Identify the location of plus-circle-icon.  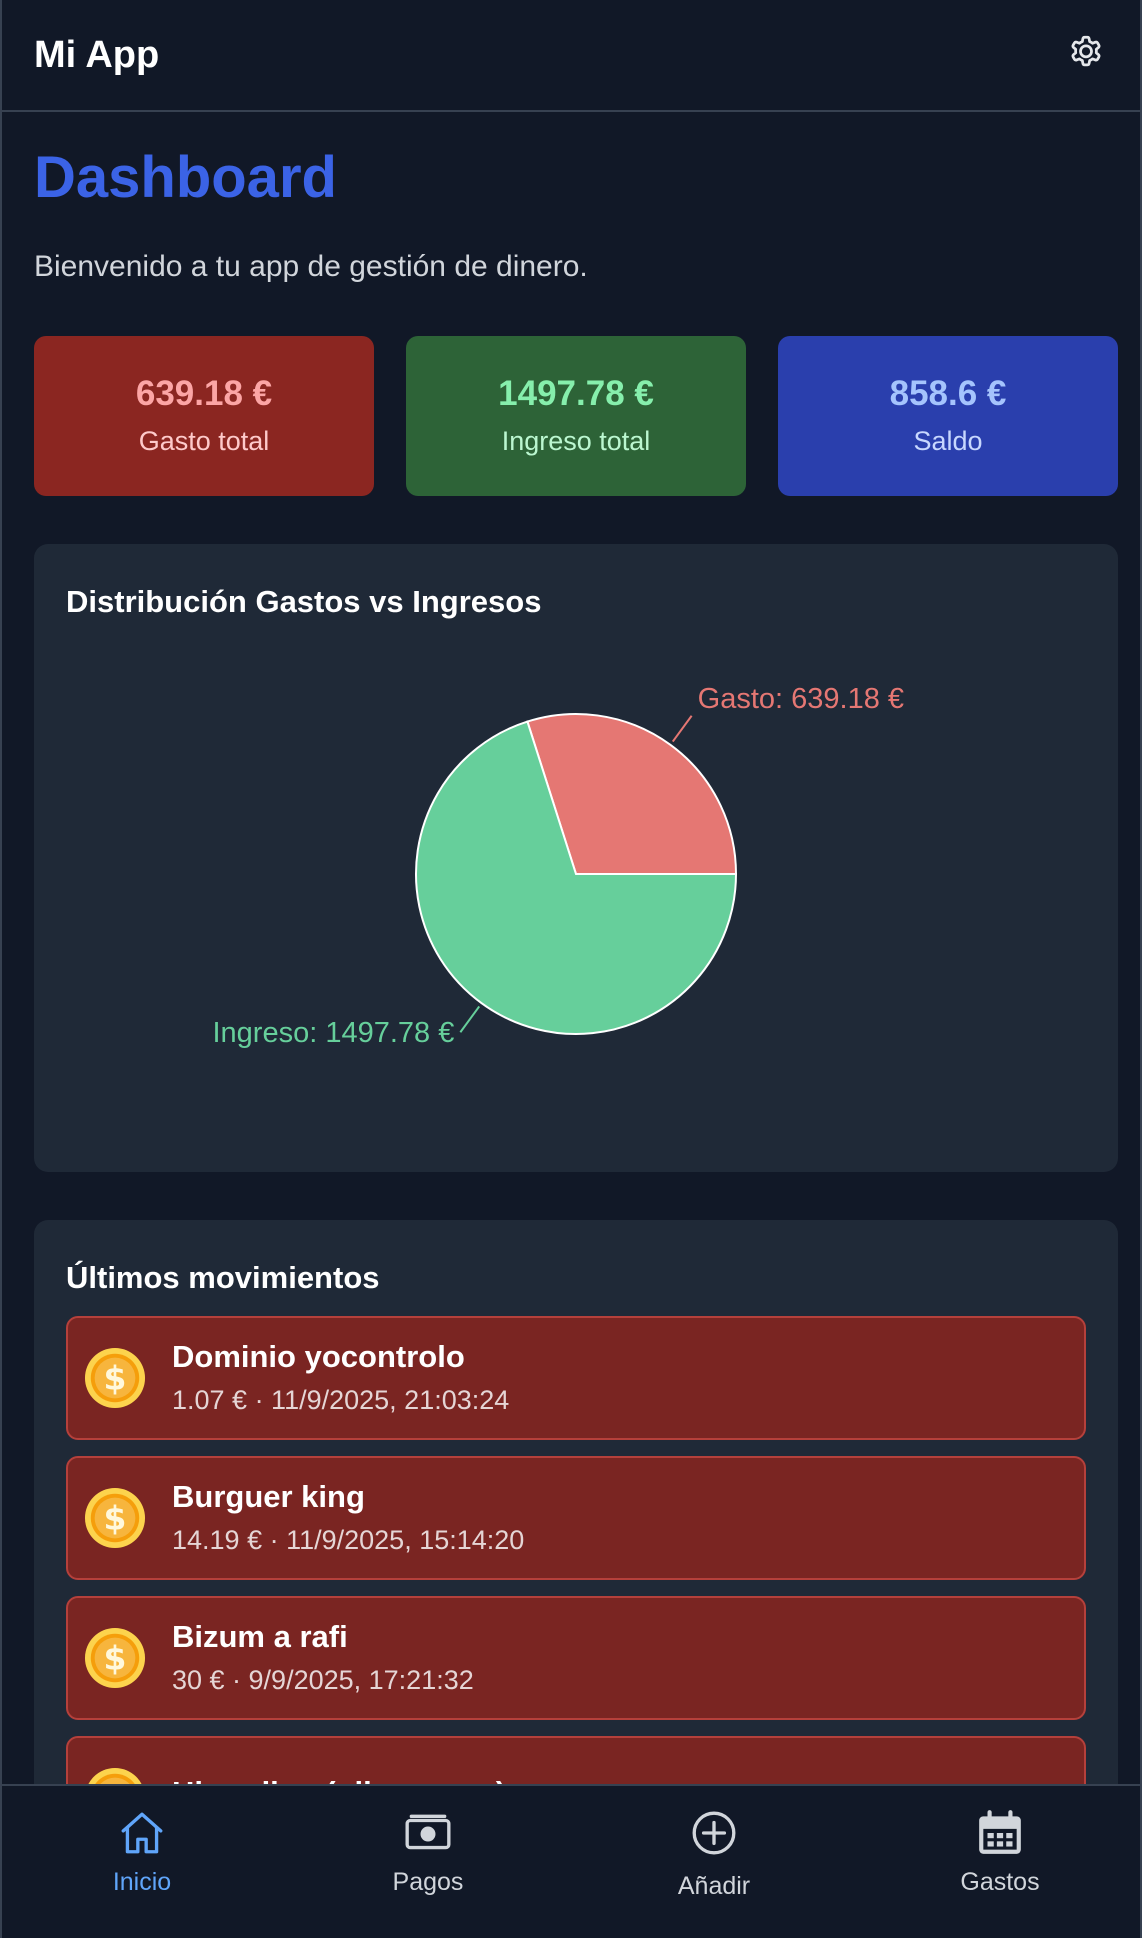
(714, 1833).